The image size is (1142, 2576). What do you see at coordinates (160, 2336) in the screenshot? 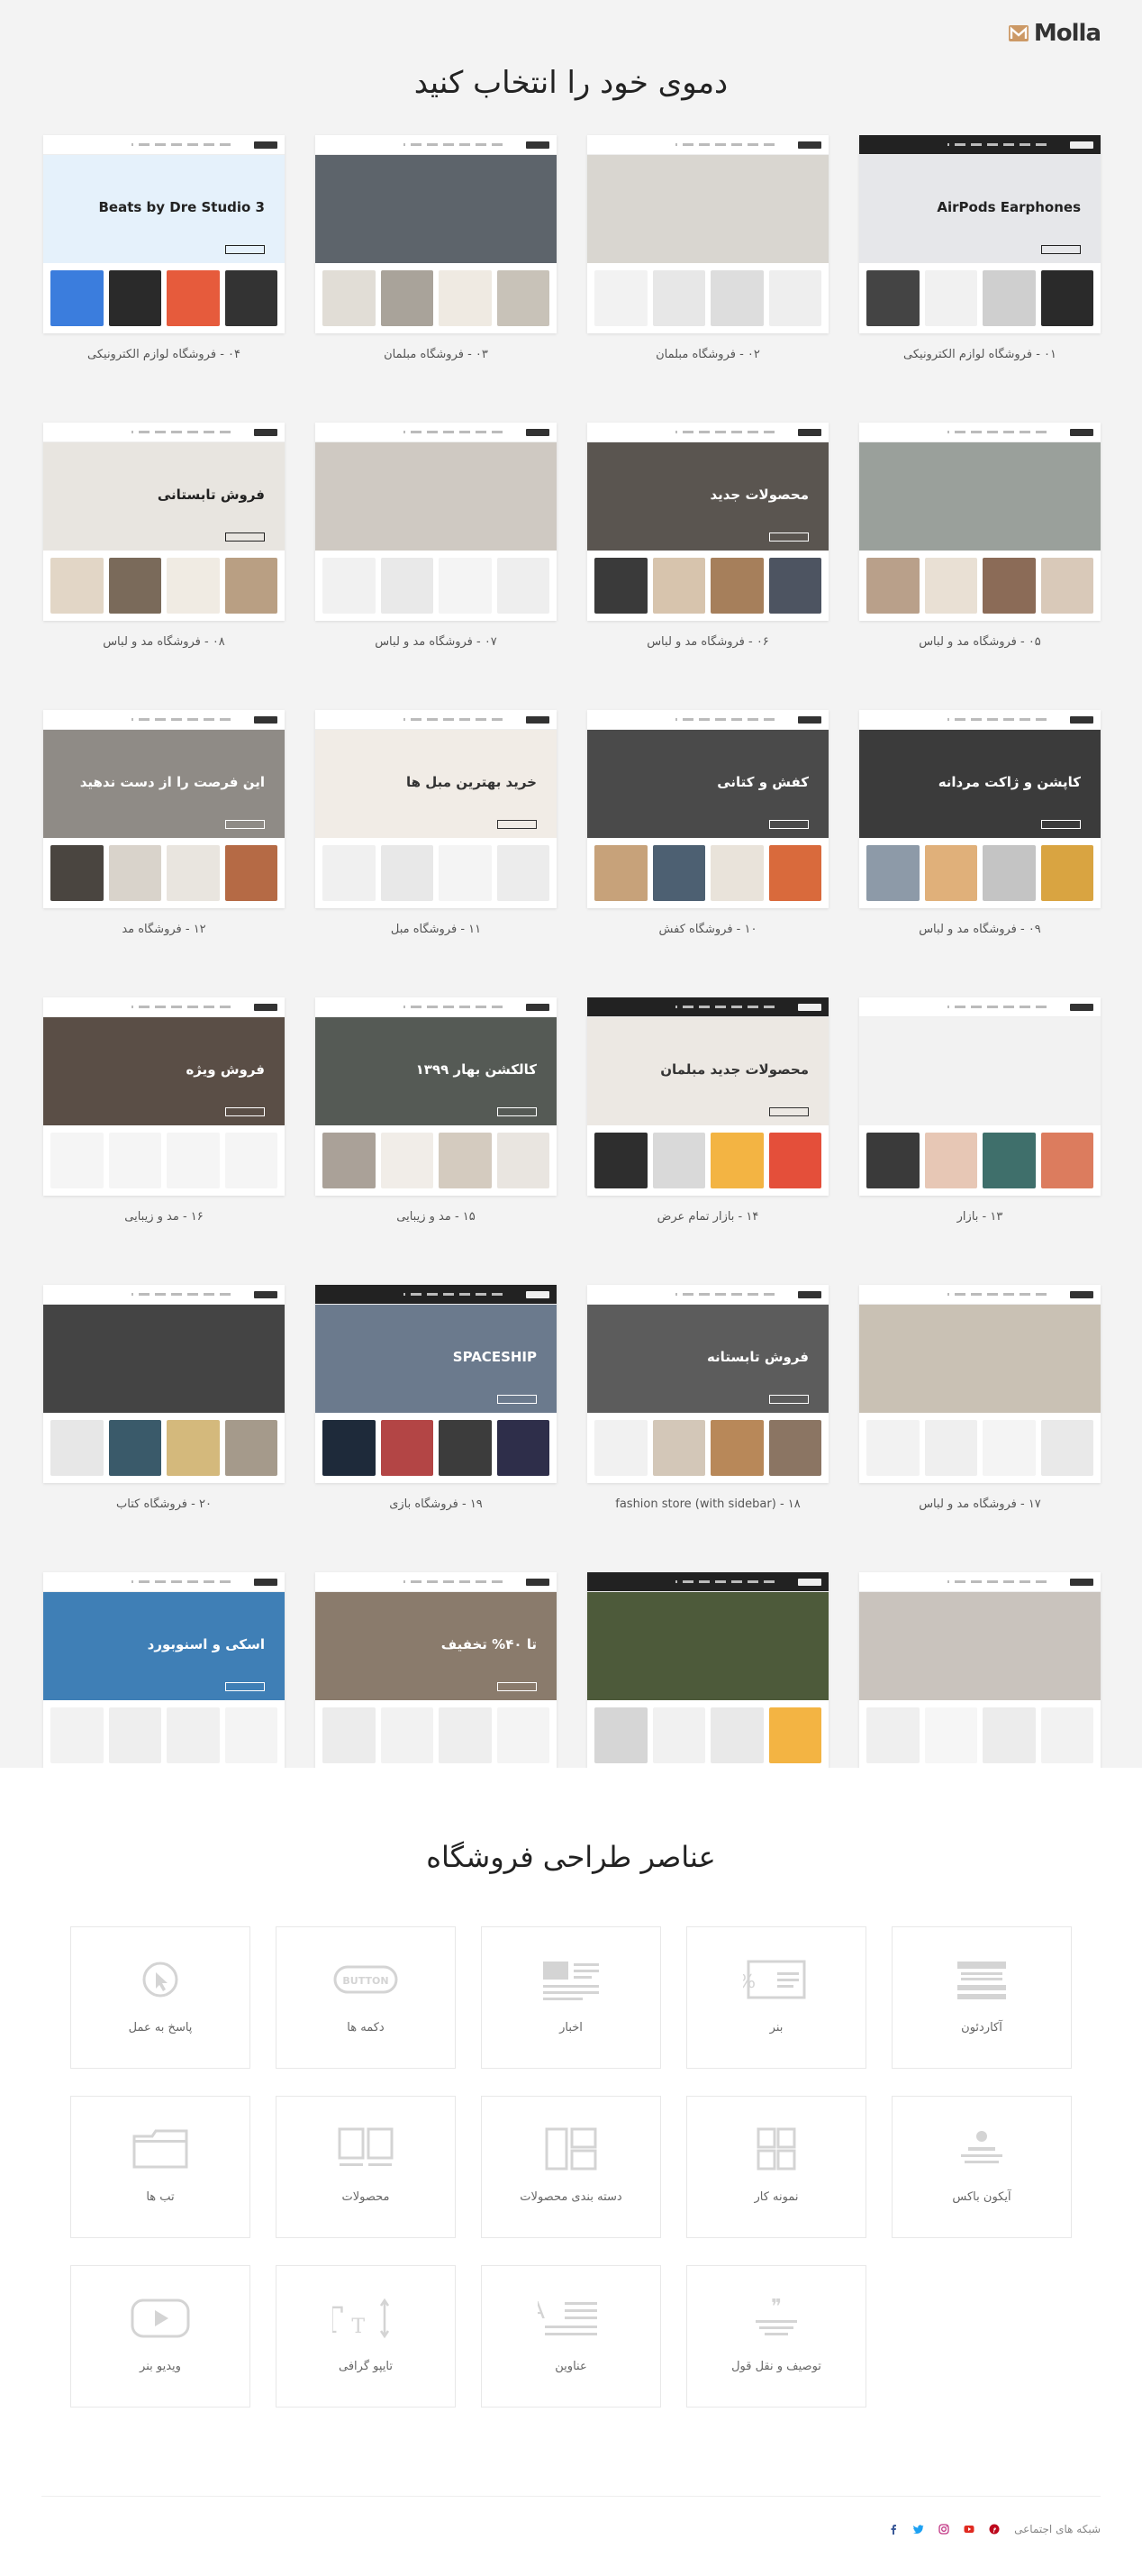
I see `element-card: ویدیو بنر` at bounding box center [160, 2336].